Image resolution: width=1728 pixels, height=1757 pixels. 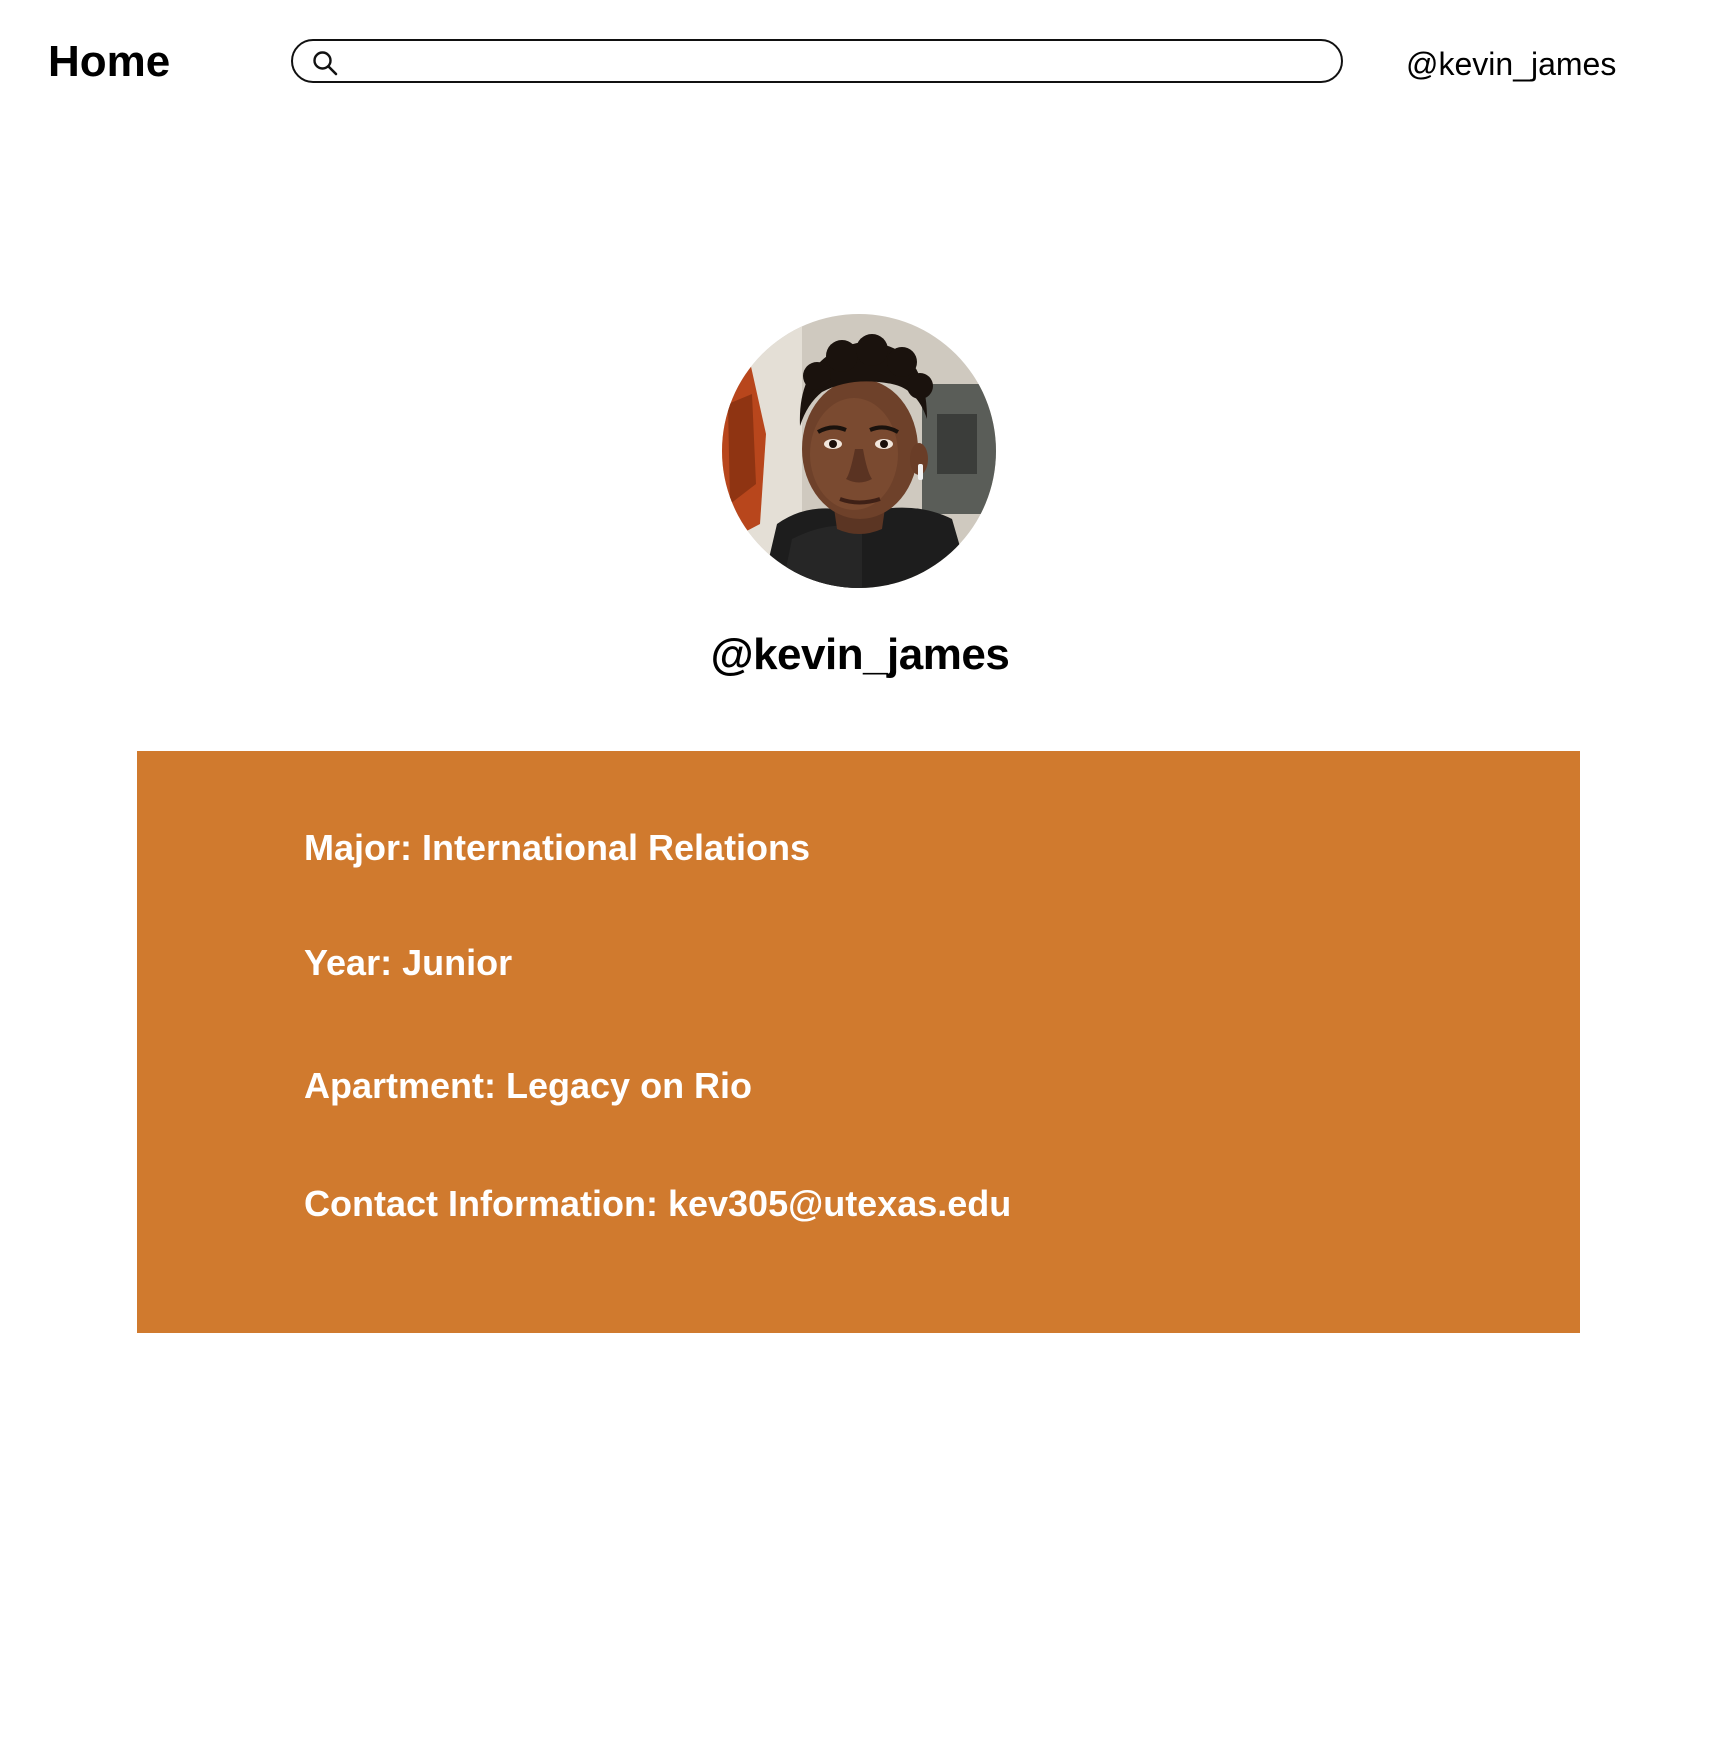 I want to click on home-link: Home, so click(x=109, y=62).